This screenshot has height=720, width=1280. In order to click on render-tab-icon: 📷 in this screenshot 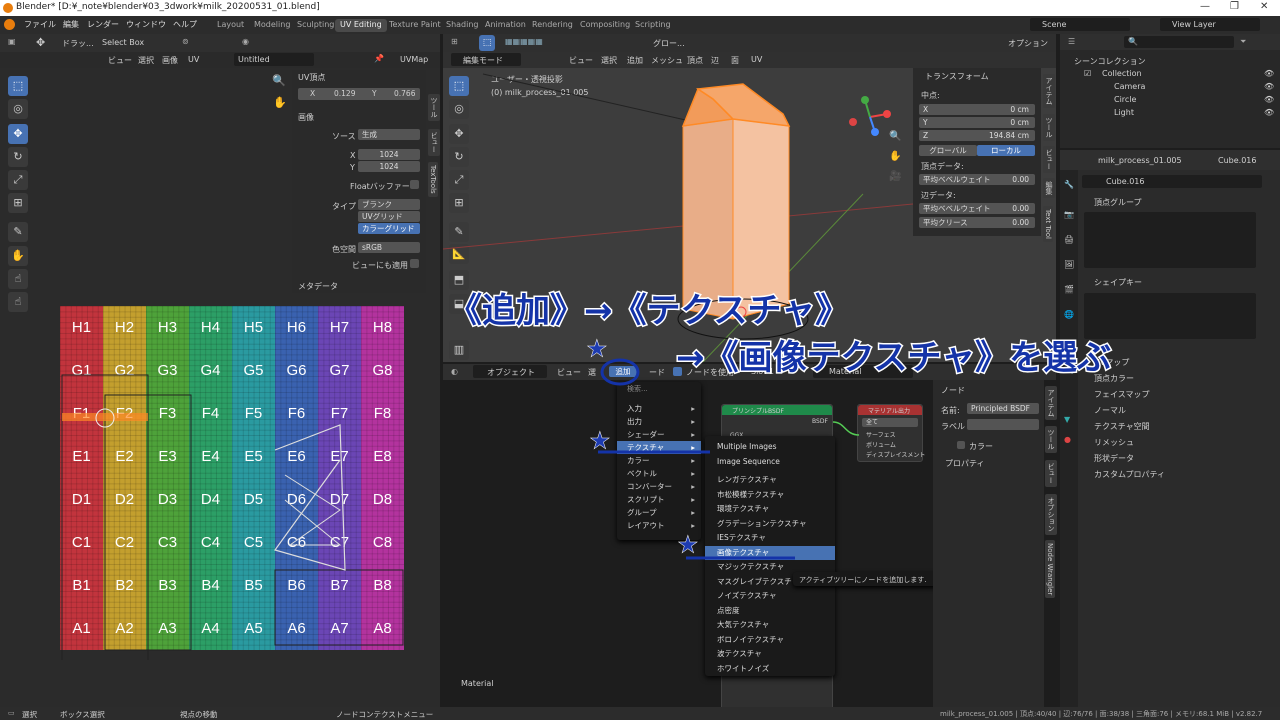, I will do `click(1069, 214)`.